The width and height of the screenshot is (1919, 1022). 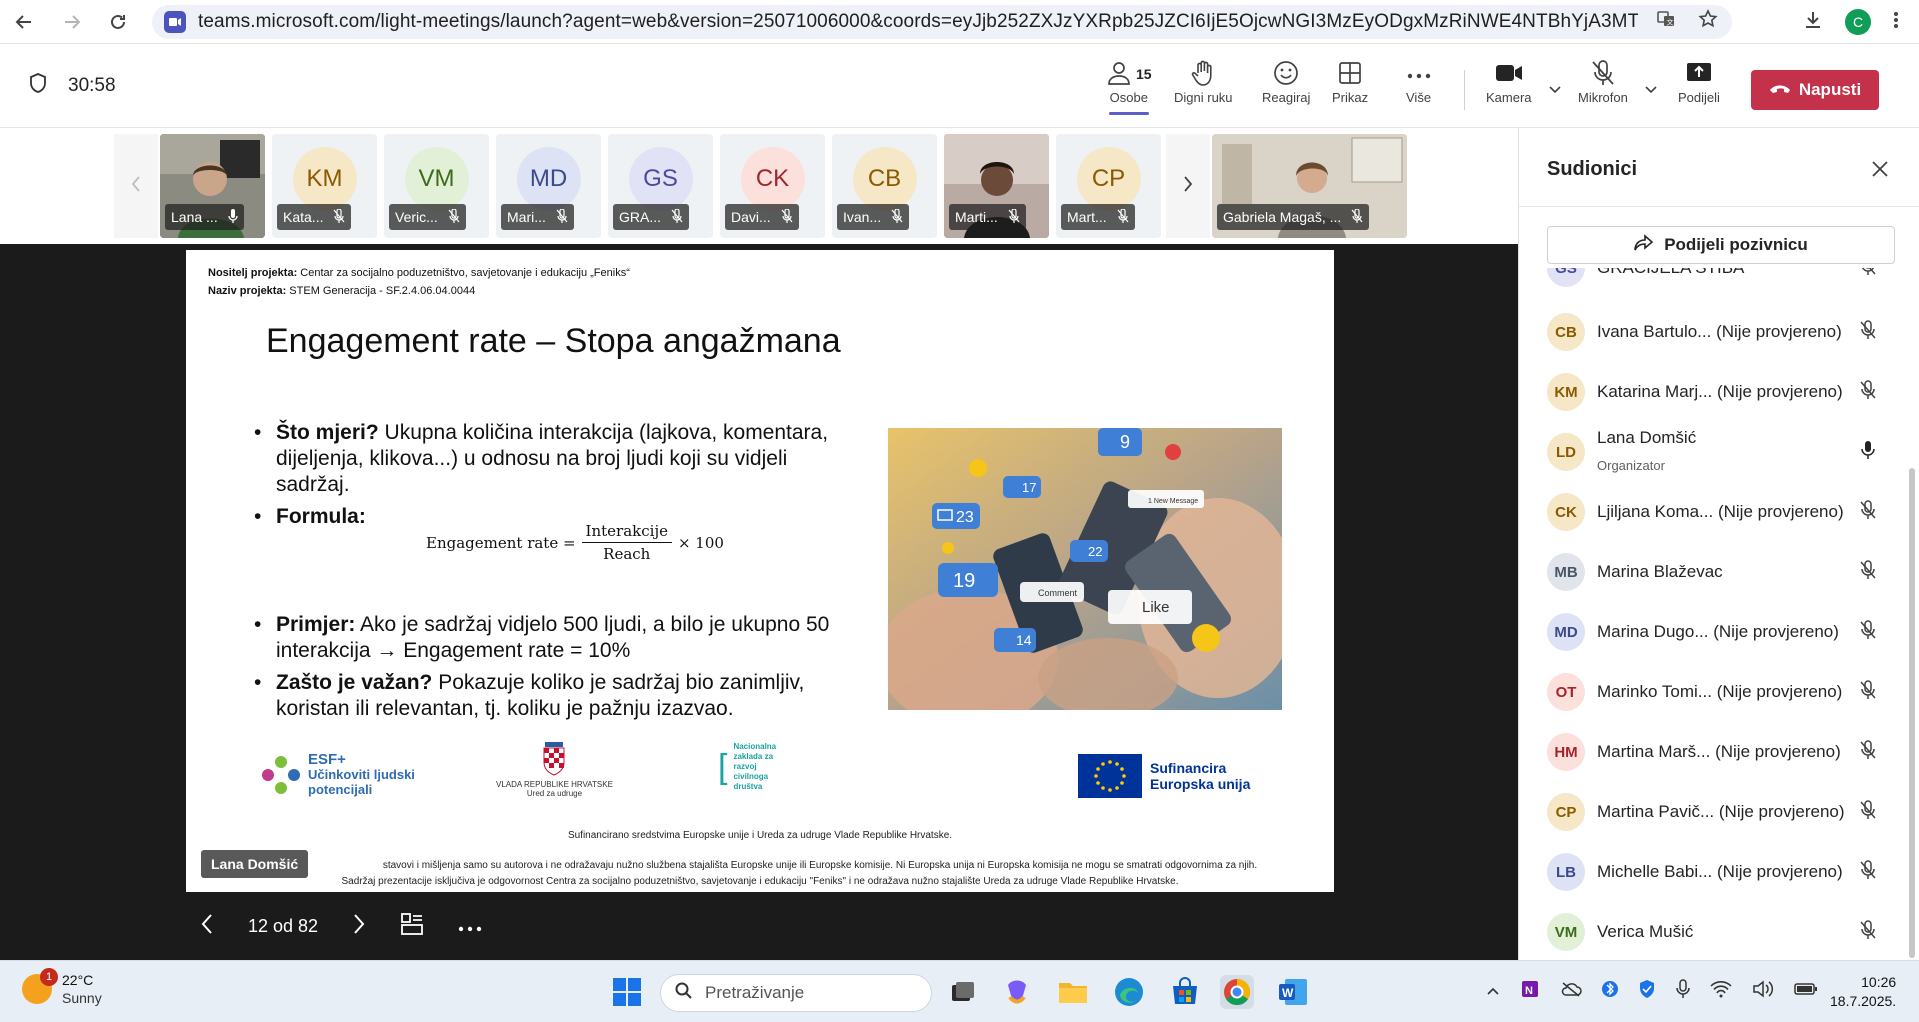 What do you see at coordinates (1571, 991) in the screenshot?
I see `cloud-sync-icon` at bounding box center [1571, 991].